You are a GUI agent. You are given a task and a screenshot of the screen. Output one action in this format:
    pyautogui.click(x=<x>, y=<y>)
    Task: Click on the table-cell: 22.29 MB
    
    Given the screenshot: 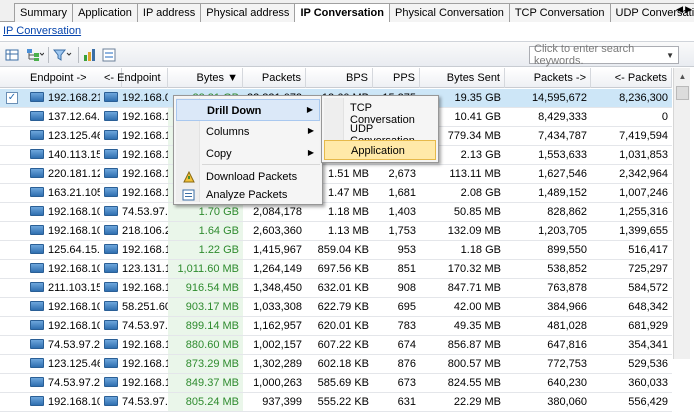 What is the action you would take?
    pyautogui.click(x=462, y=402)
    